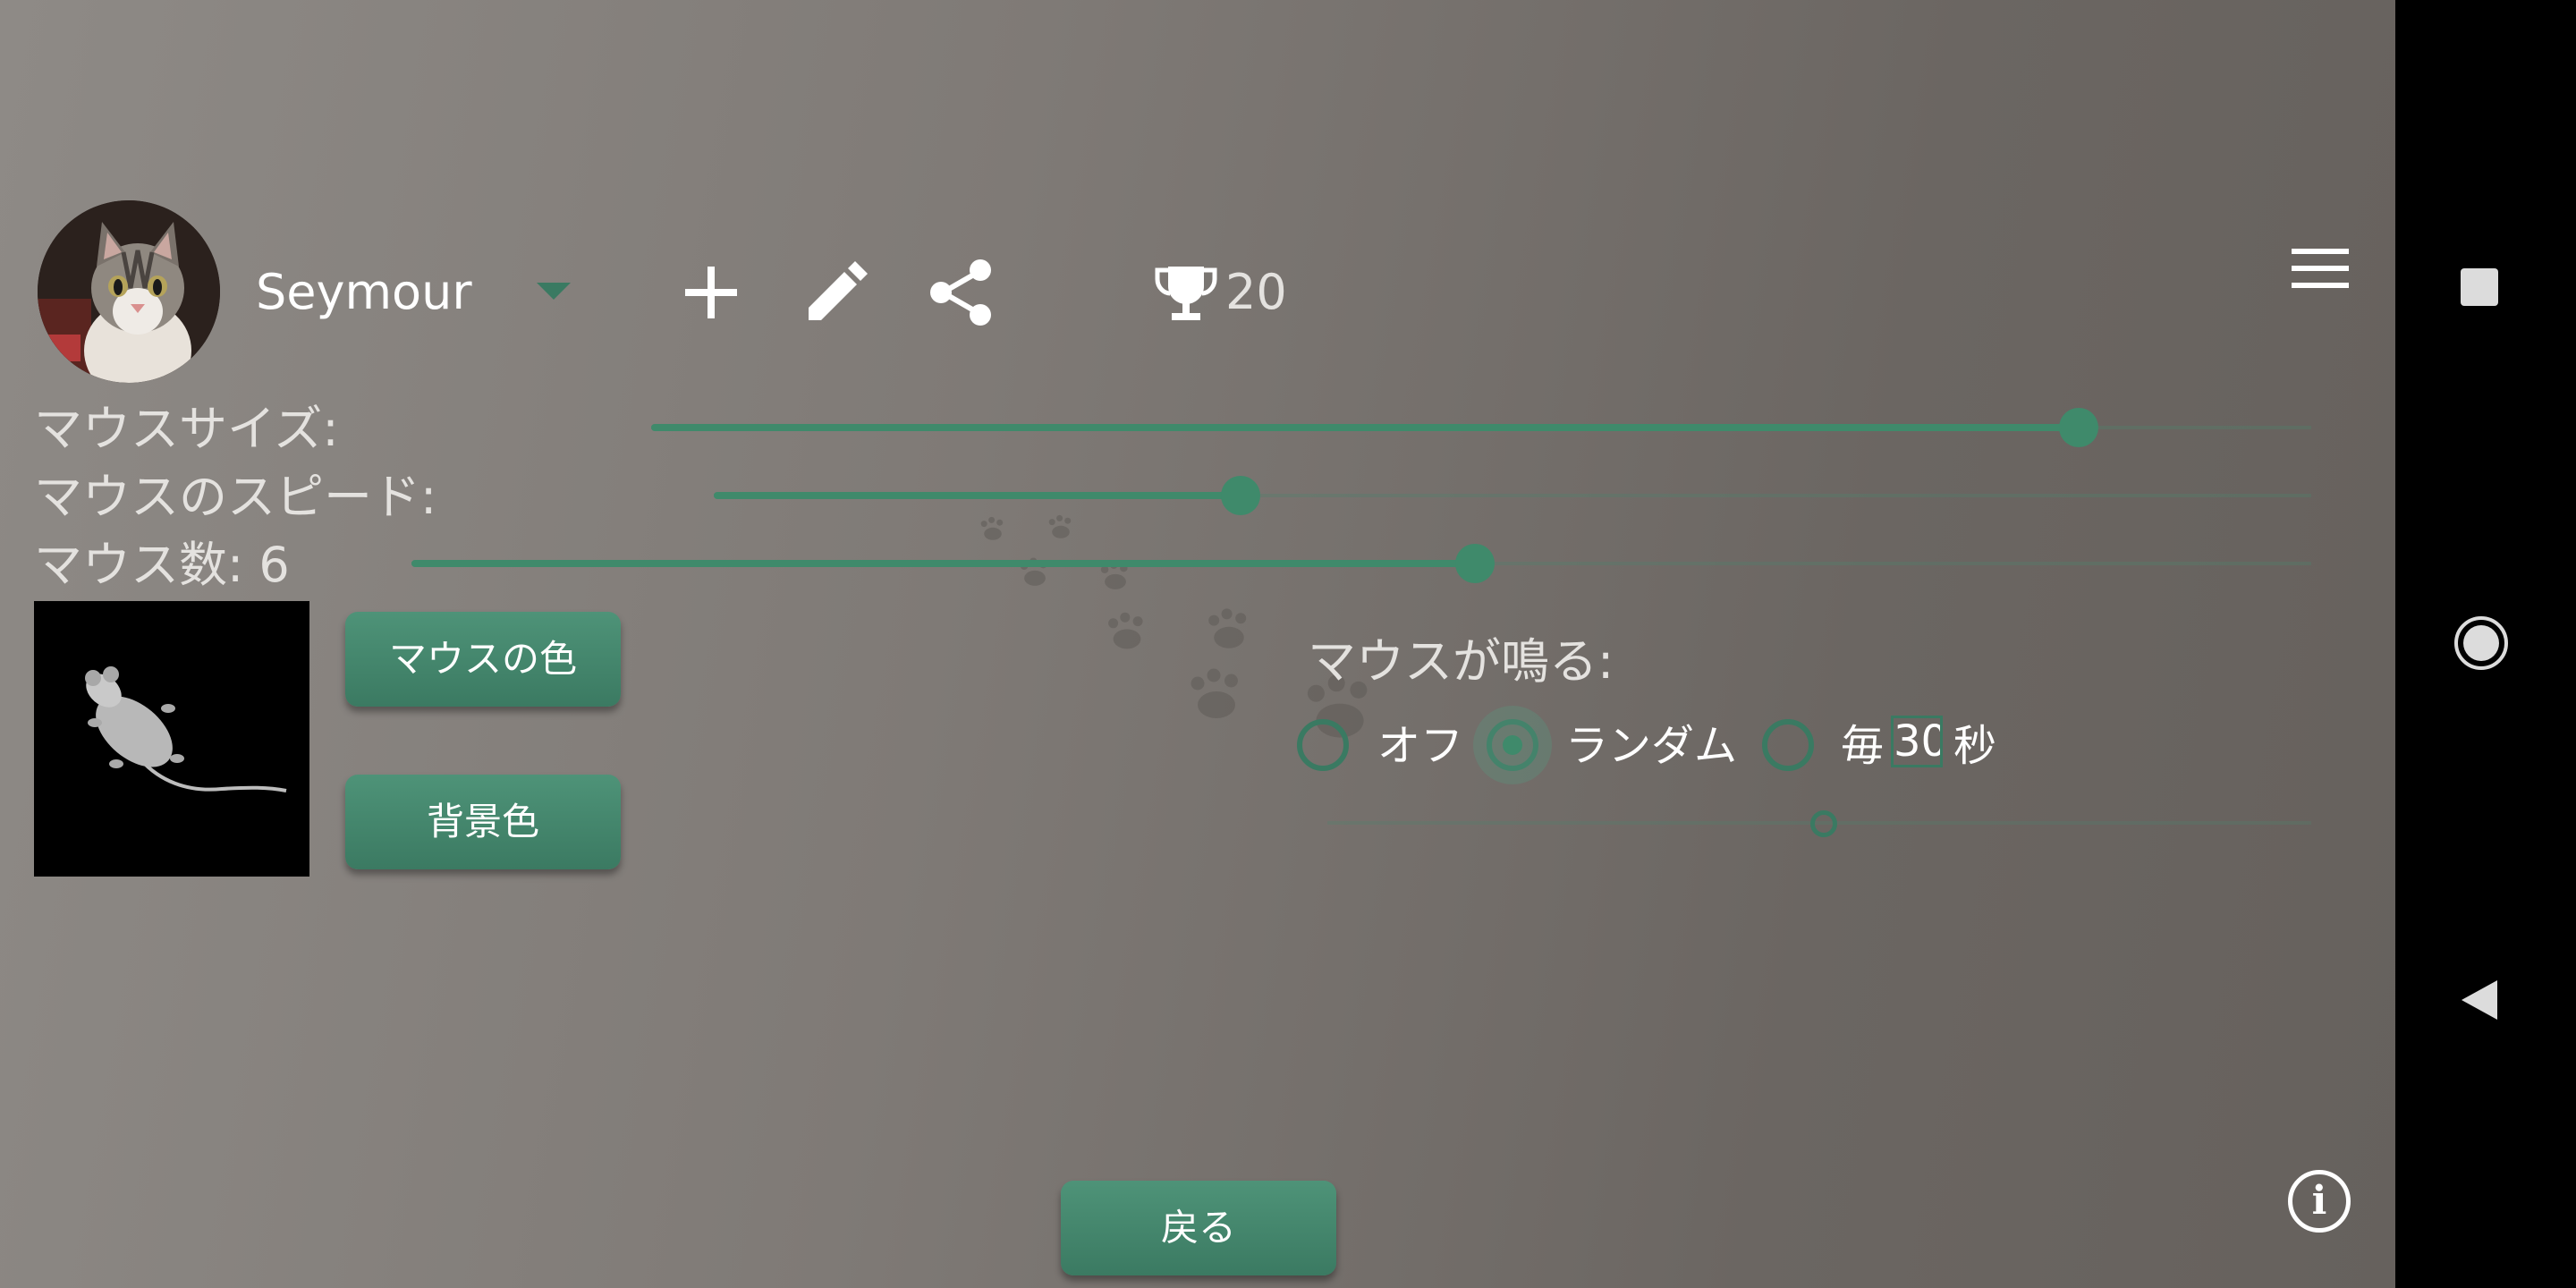  What do you see at coordinates (2319, 1201) in the screenshot?
I see `info-icon: i` at bounding box center [2319, 1201].